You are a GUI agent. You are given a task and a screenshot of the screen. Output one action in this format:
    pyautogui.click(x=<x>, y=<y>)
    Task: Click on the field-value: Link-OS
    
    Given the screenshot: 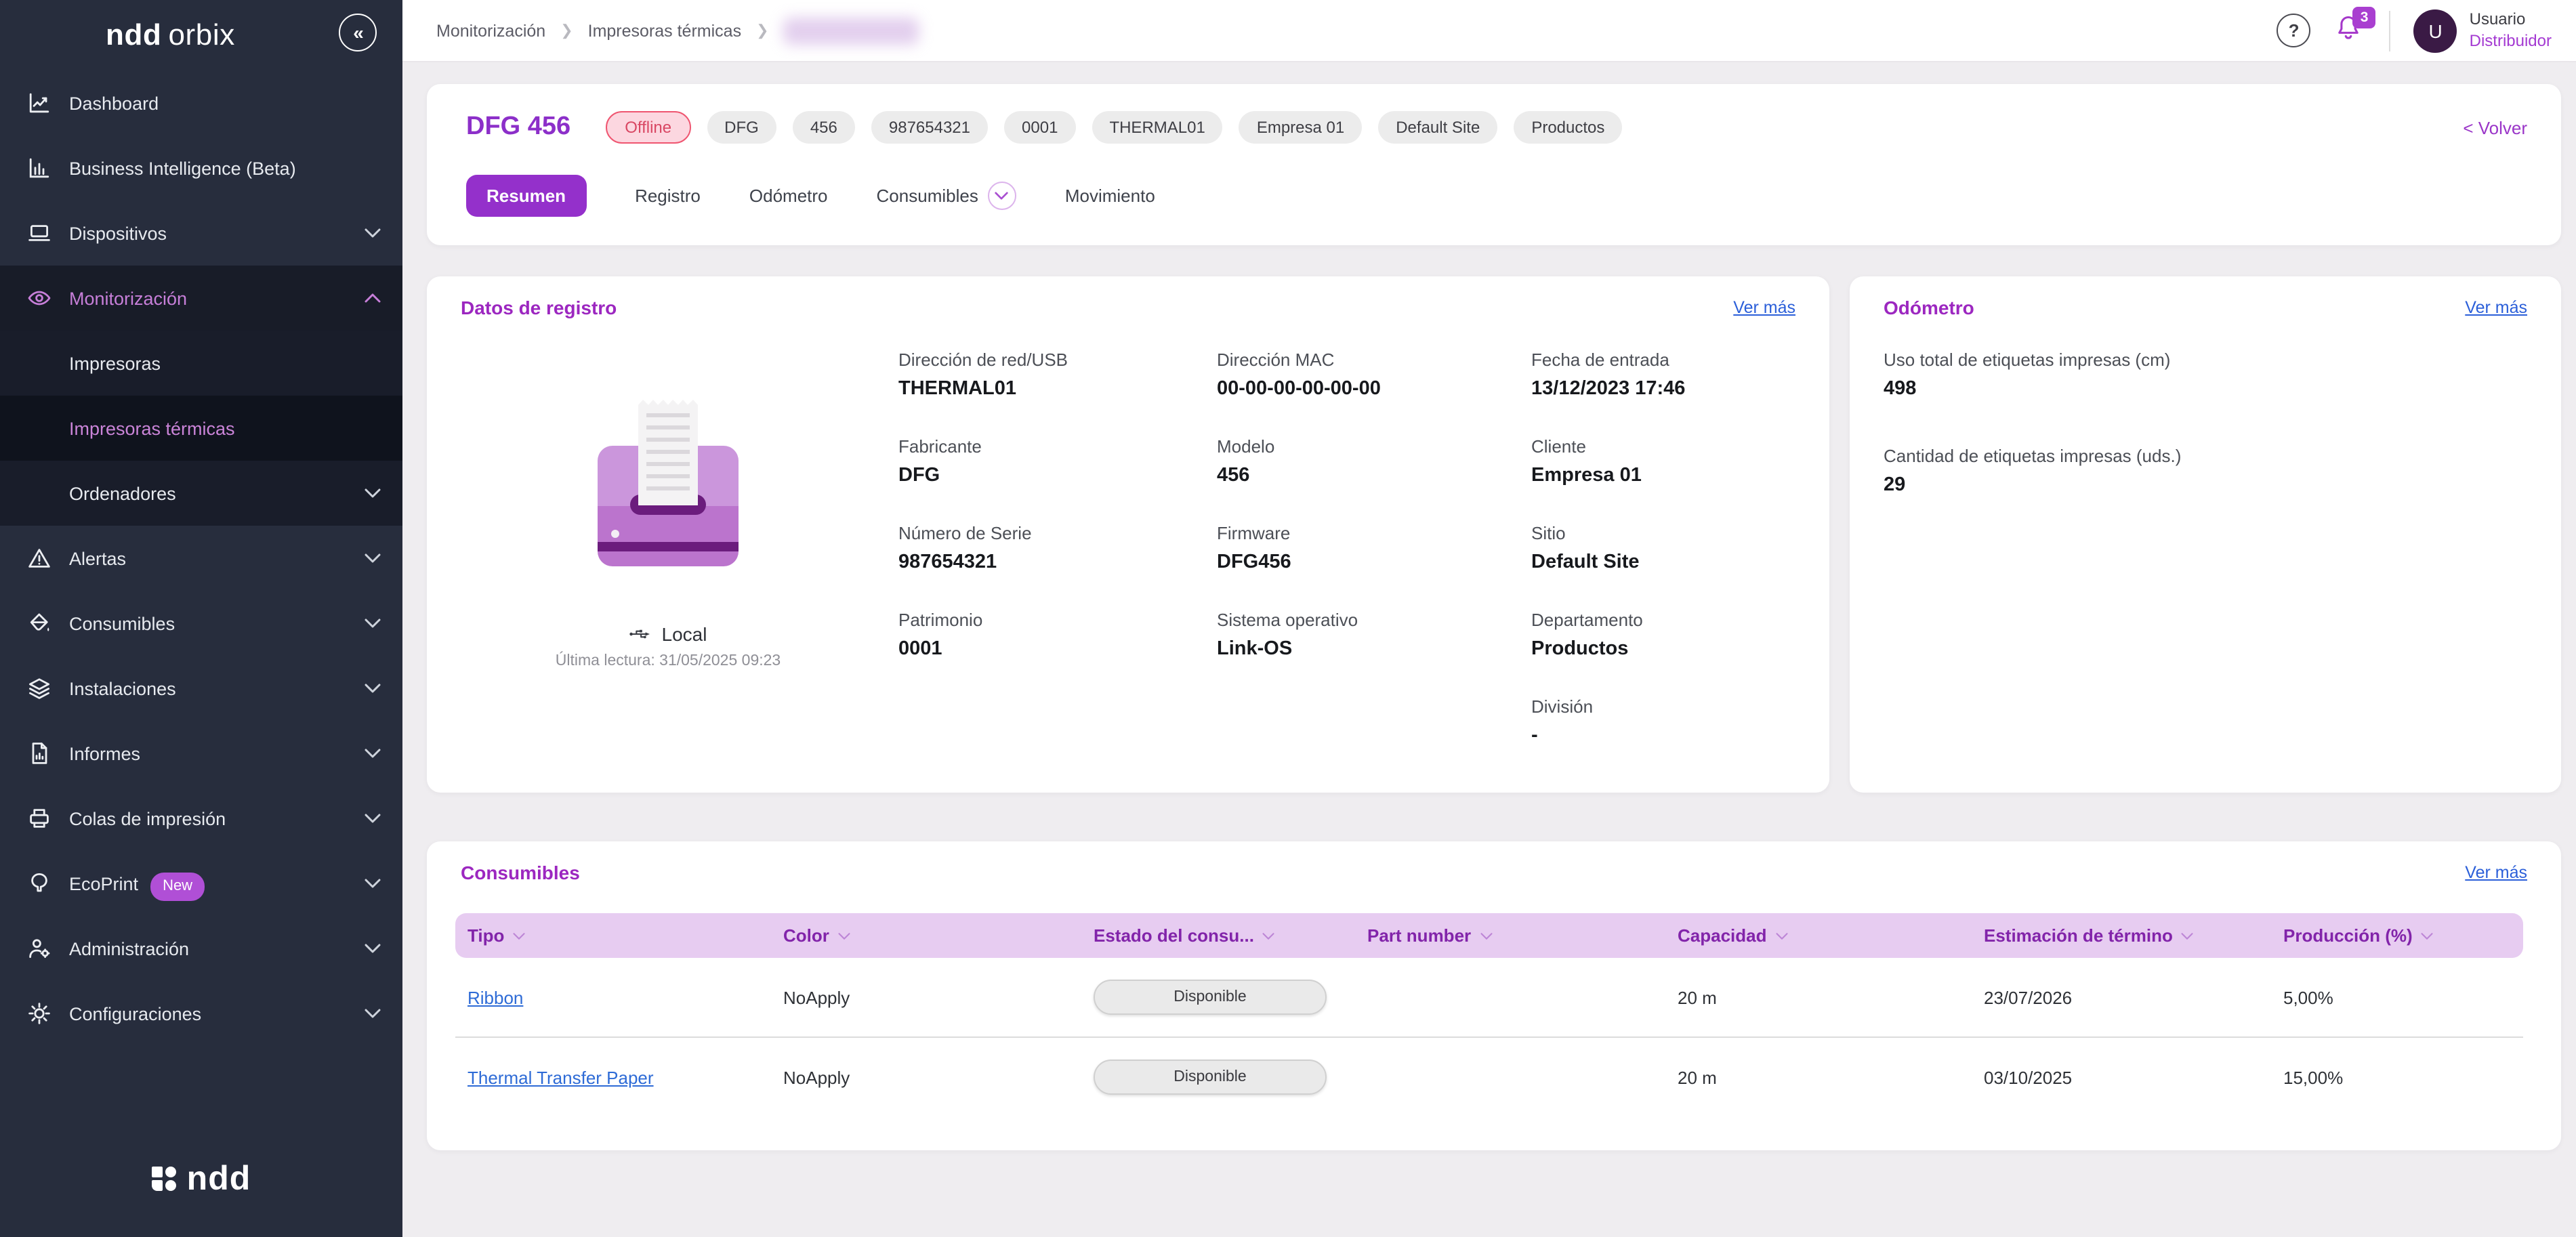 What is the action you would take?
    pyautogui.click(x=1255, y=649)
    